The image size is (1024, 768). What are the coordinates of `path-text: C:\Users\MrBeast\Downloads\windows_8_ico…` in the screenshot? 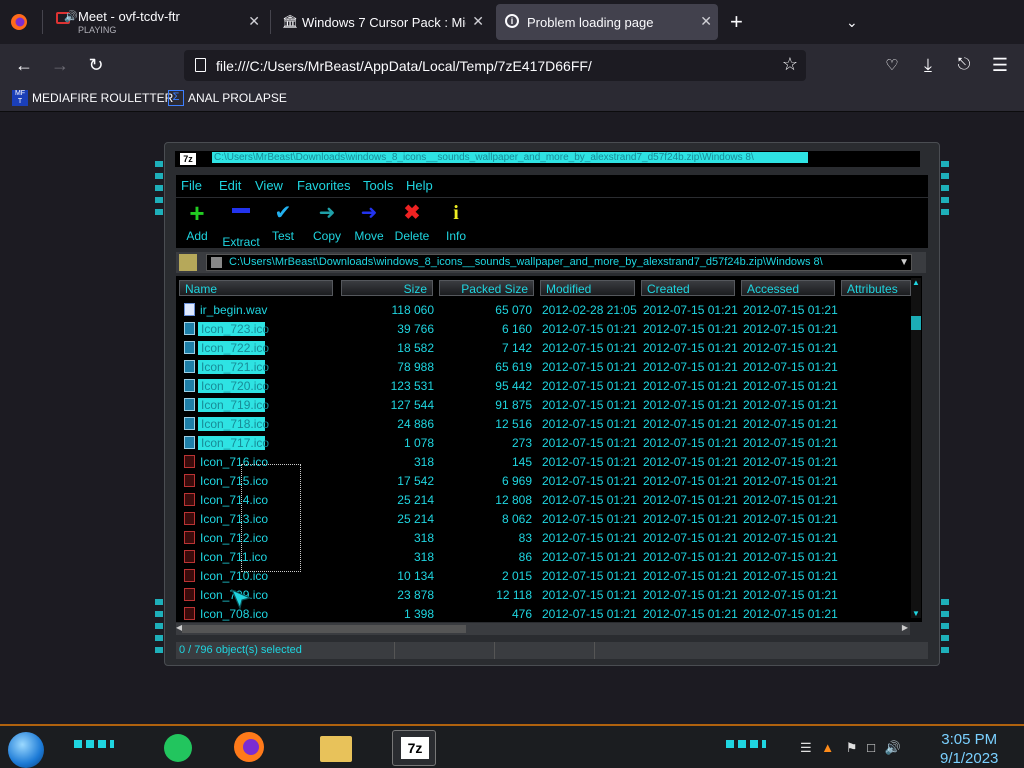 It's located at (526, 262).